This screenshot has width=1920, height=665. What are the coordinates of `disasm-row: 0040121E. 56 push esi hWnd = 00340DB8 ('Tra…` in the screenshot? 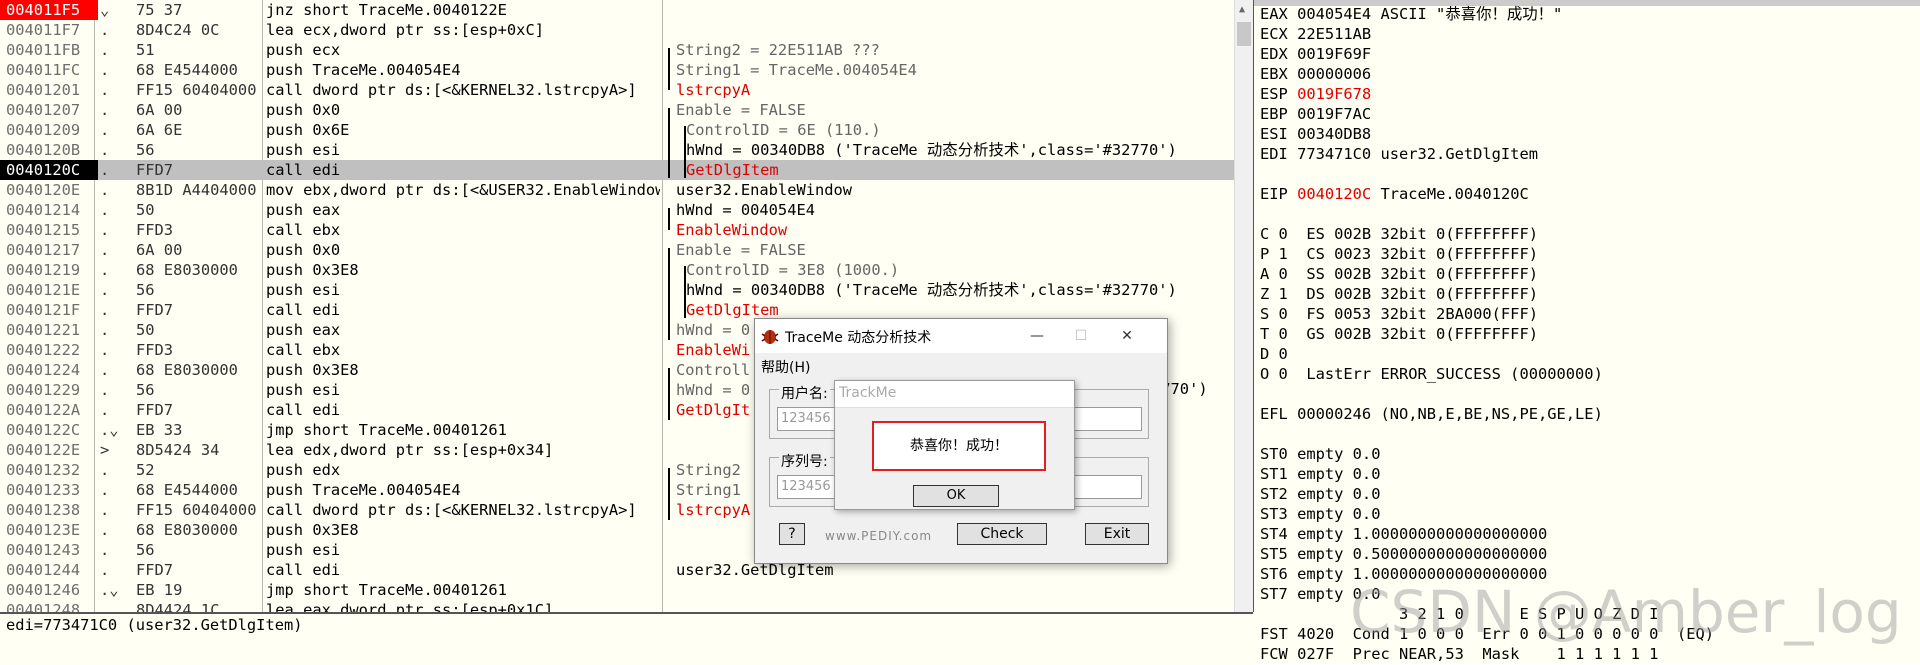 It's located at (617, 290).